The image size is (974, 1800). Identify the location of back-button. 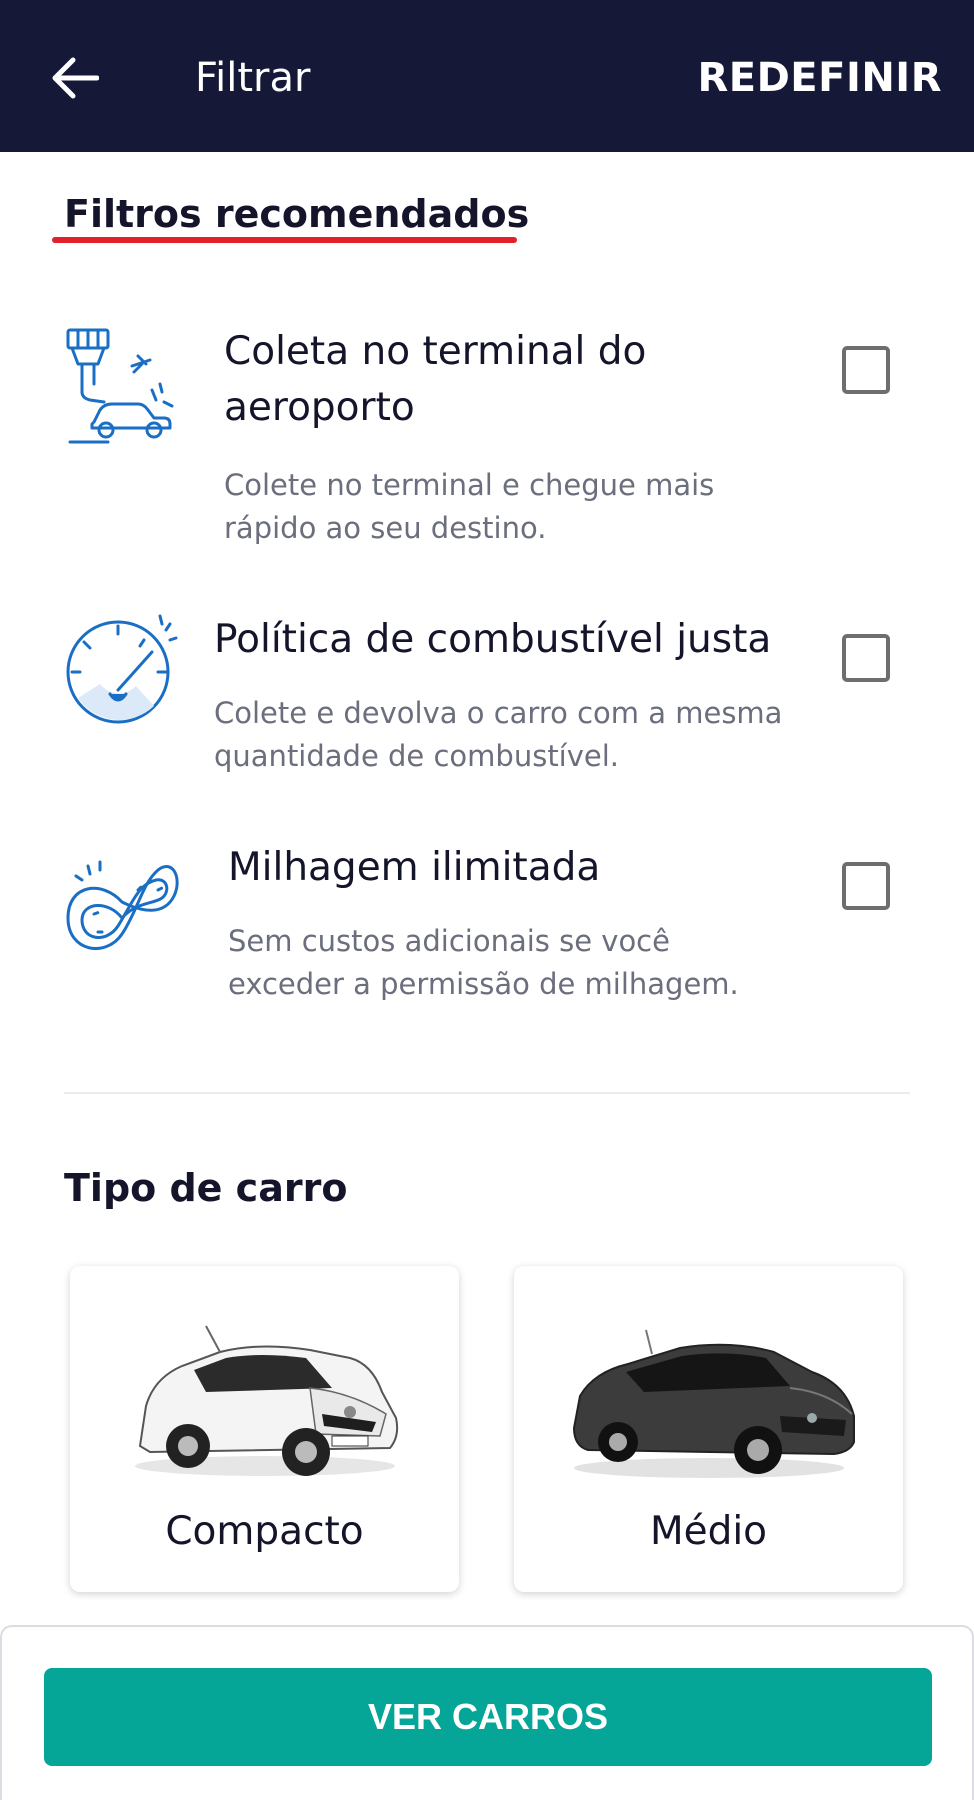
(74, 78).